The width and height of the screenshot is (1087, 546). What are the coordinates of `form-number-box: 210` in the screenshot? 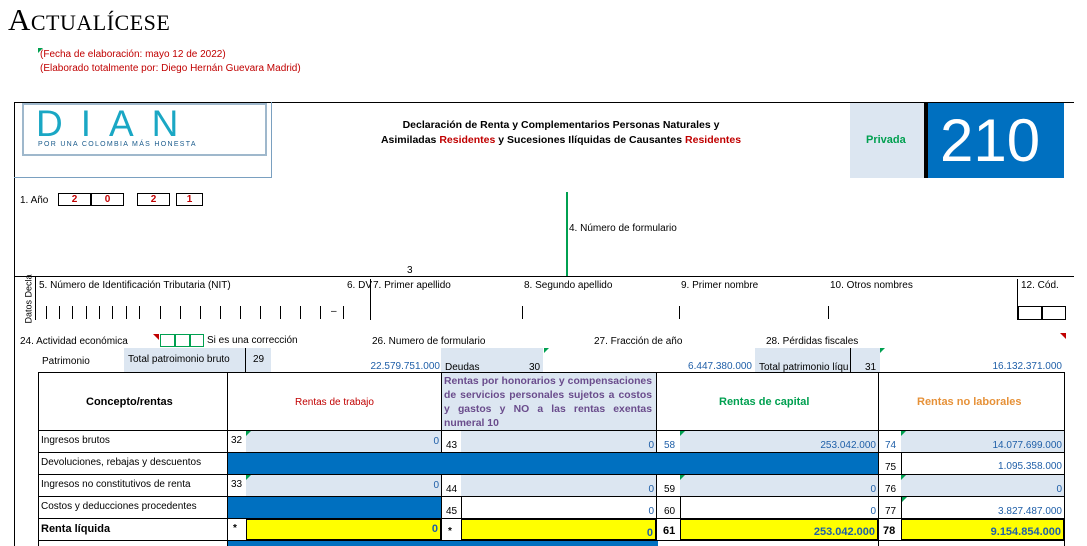 It's located at (994, 140).